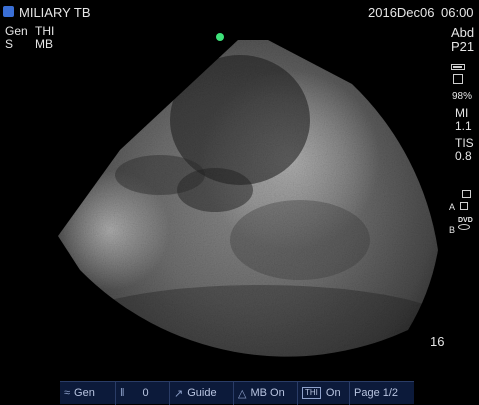 This screenshot has height=405, width=479. I want to click on mi-value: 1.1, so click(463, 126).